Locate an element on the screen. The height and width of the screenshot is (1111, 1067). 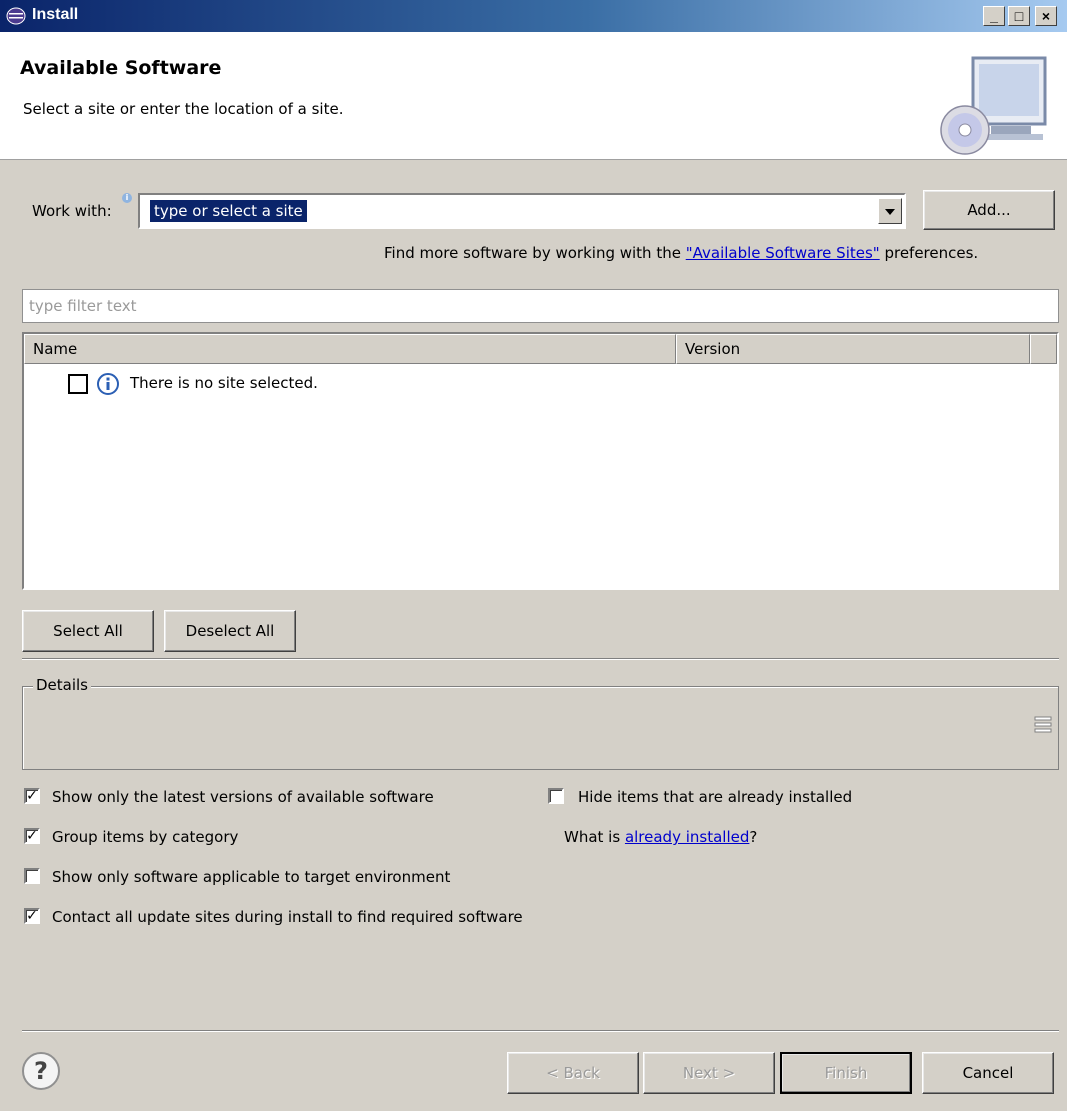
page-title: Available Software is located at coordinates (121, 68).